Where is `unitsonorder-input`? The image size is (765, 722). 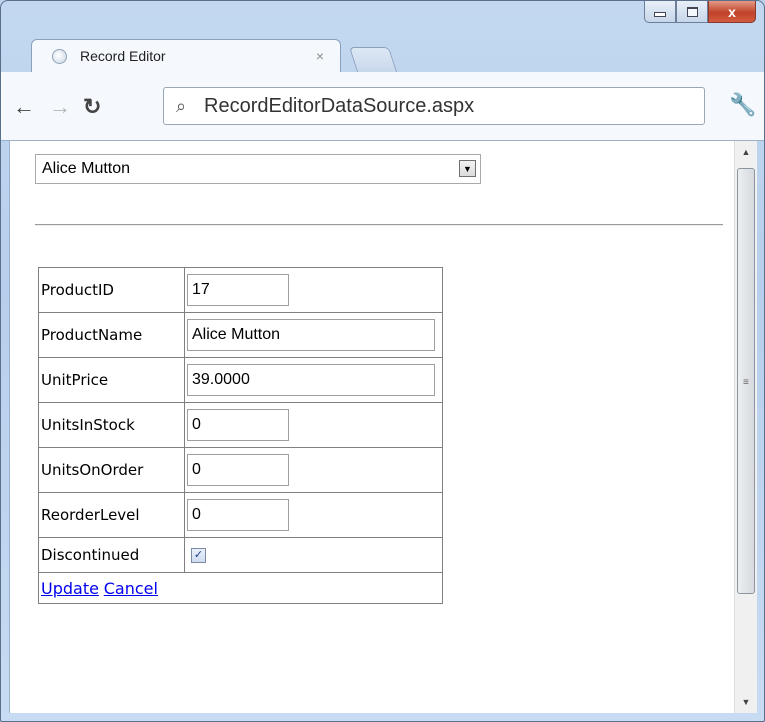 unitsonorder-input is located at coordinates (238, 470).